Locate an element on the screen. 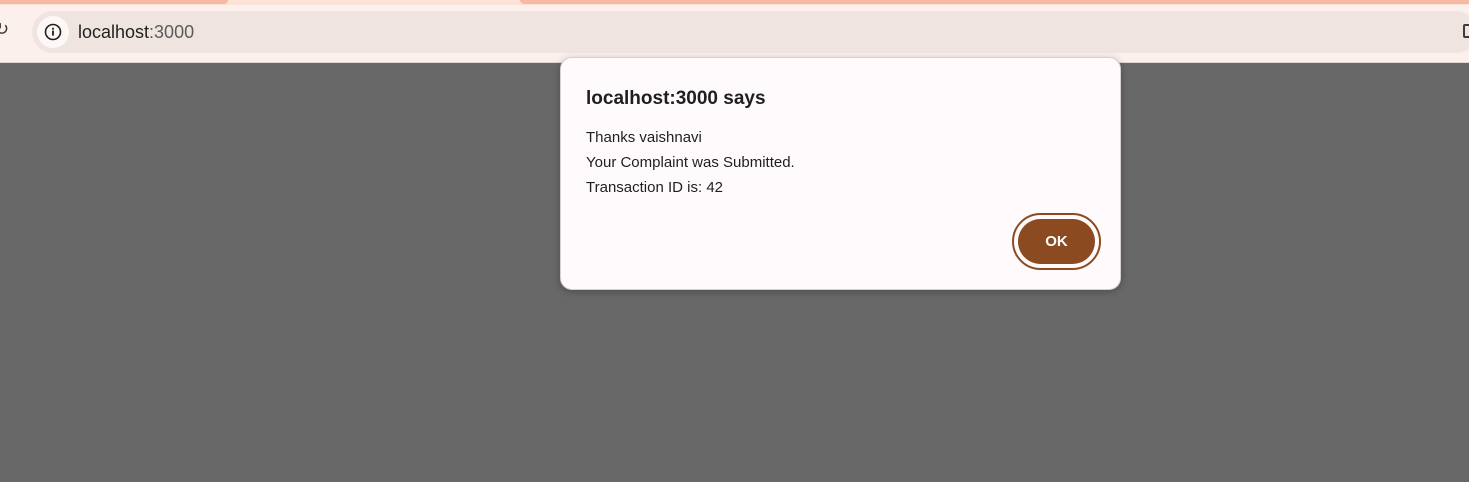 Image resolution: width=1469 pixels, height=482 pixels. tab-right is located at coordinates (994, 2).